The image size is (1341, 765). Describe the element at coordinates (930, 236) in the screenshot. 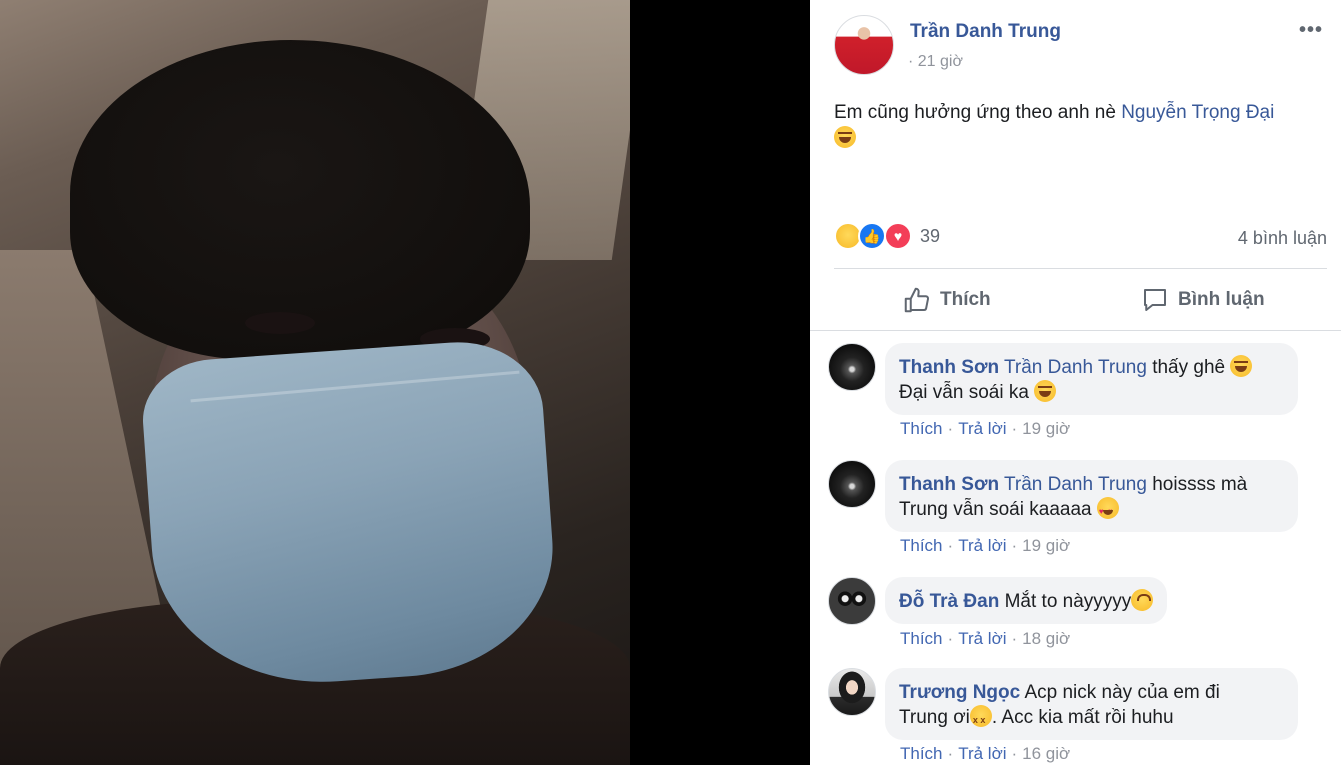

I see `reaction-count: 39` at that location.